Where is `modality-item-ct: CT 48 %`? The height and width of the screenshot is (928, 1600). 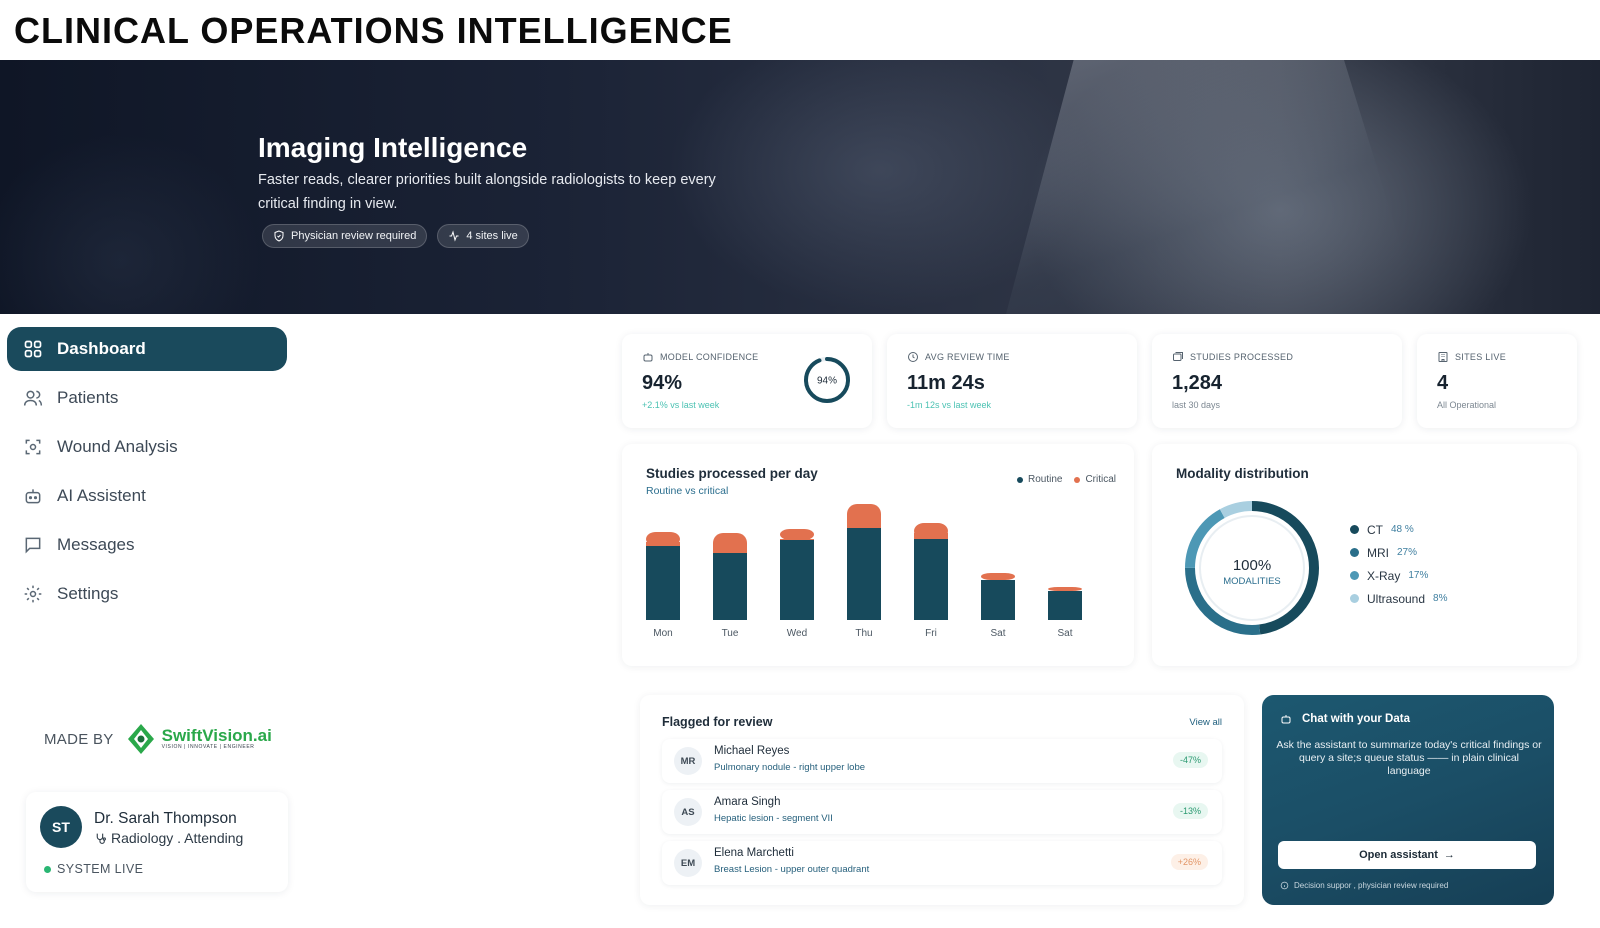
modality-item-ct: CT 48 % is located at coordinates (1398, 529).